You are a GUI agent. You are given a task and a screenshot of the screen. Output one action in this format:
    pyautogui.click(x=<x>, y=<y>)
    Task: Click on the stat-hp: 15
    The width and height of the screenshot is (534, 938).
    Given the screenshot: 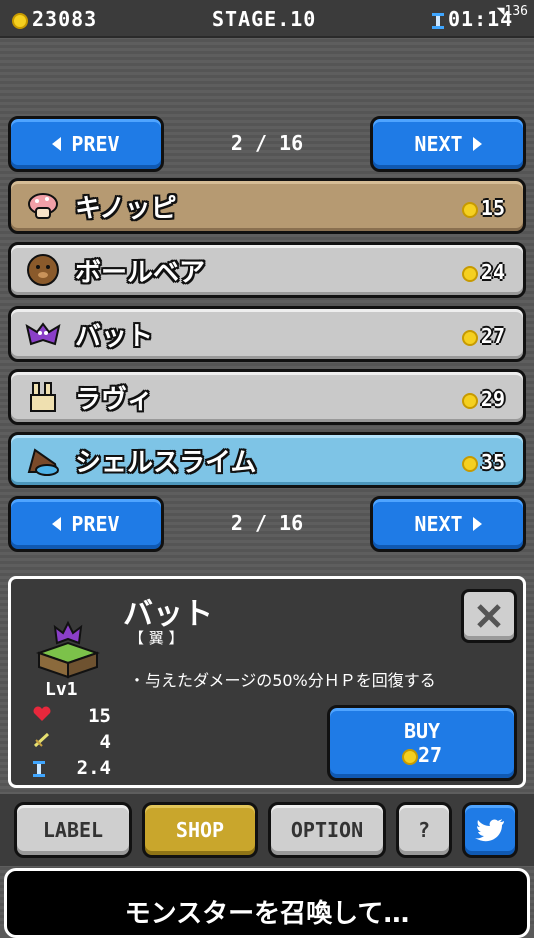 What is the action you would take?
    pyautogui.click(x=72, y=716)
    